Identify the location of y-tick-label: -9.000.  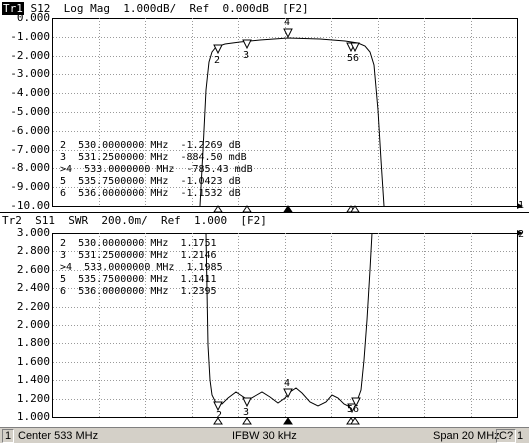
(30, 186).